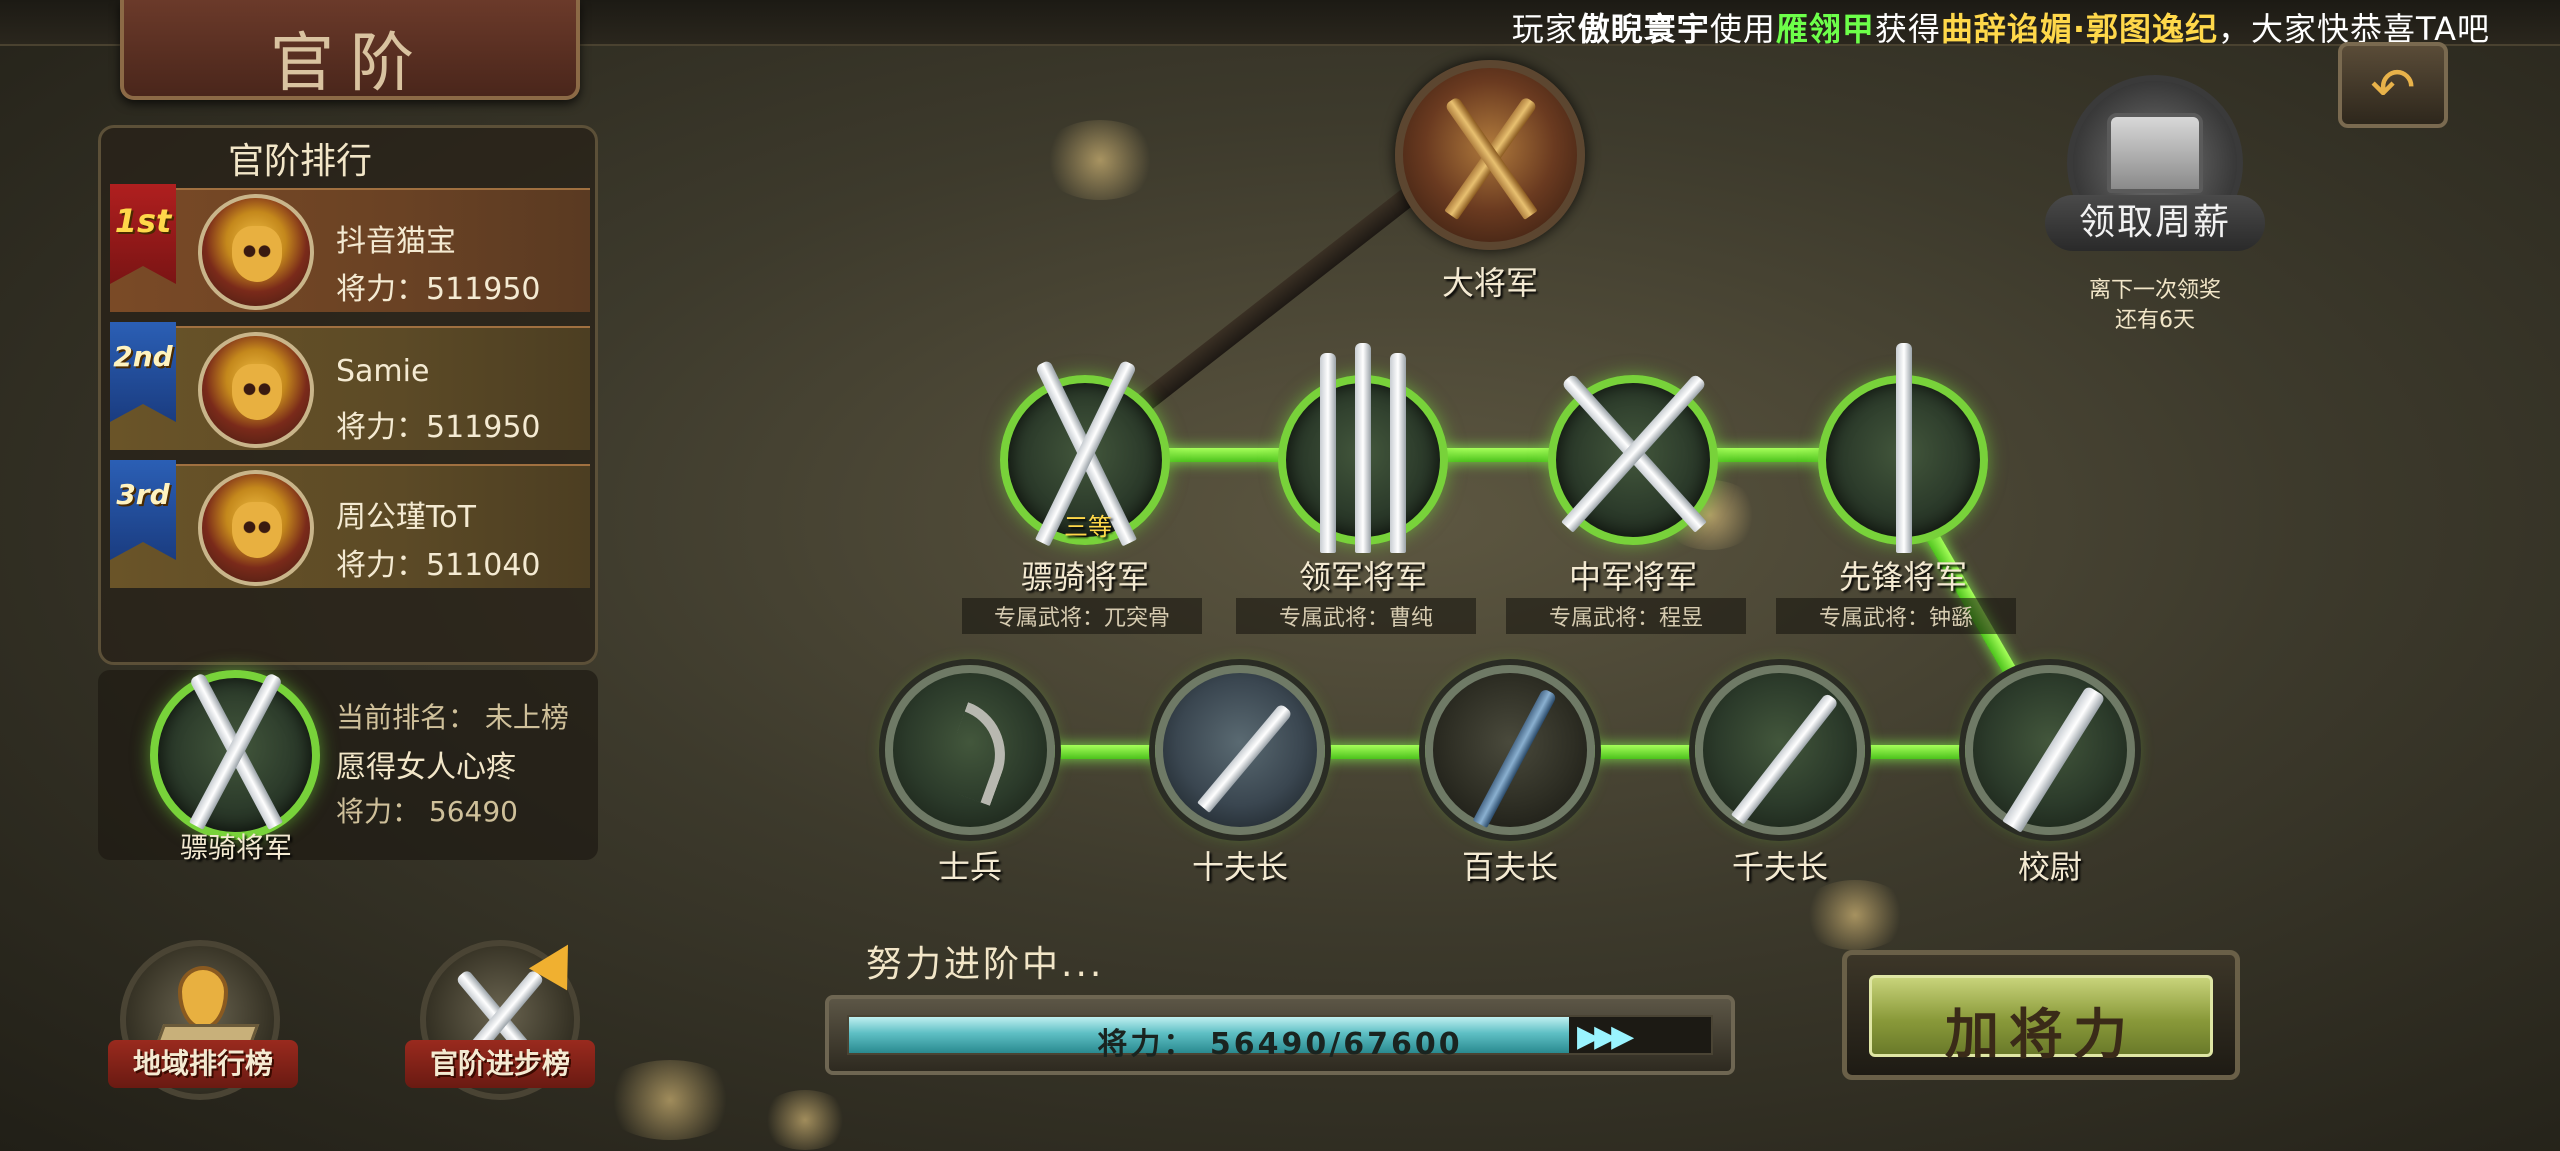  Describe the element at coordinates (452, 717) in the screenshot. I see `my-current-rank: 当前排名： 未上榜` at that location.